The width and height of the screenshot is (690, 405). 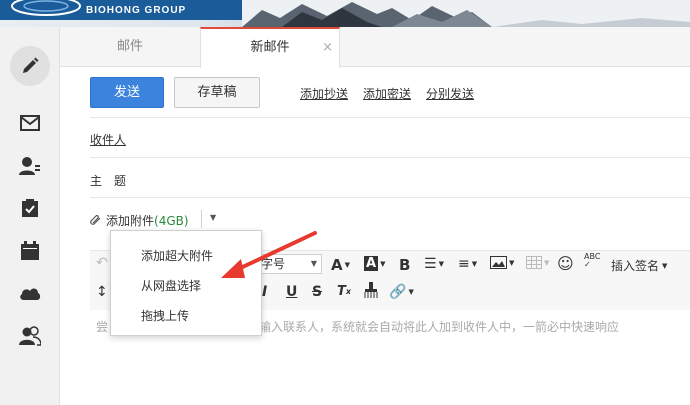 I want to click on clear-format-icon: Tx, so click(x=344, y=291).